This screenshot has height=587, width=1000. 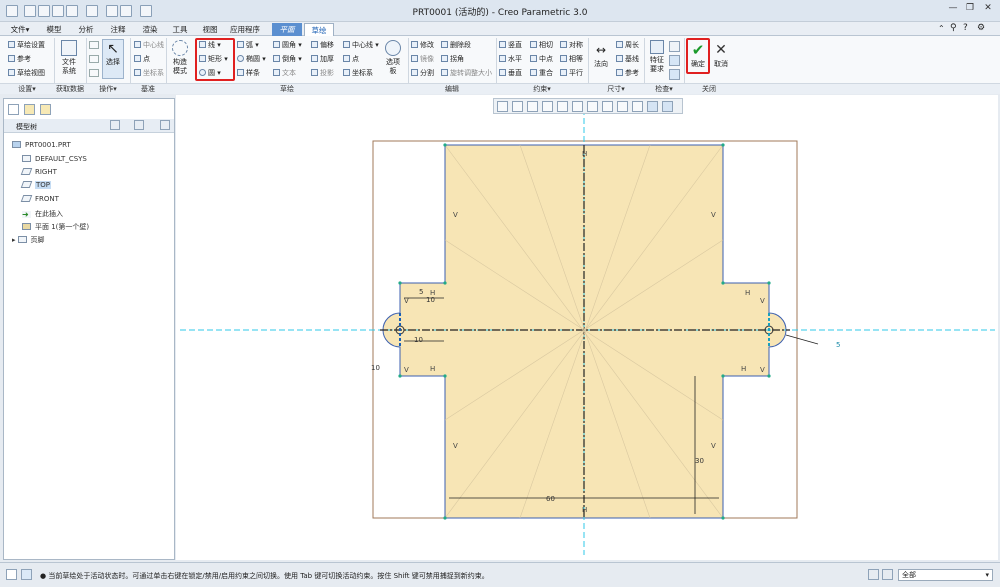 What do you see at coordinates (94, 45) in the screenshot?
I see `cut-icon` at bounding box center [94, 45].